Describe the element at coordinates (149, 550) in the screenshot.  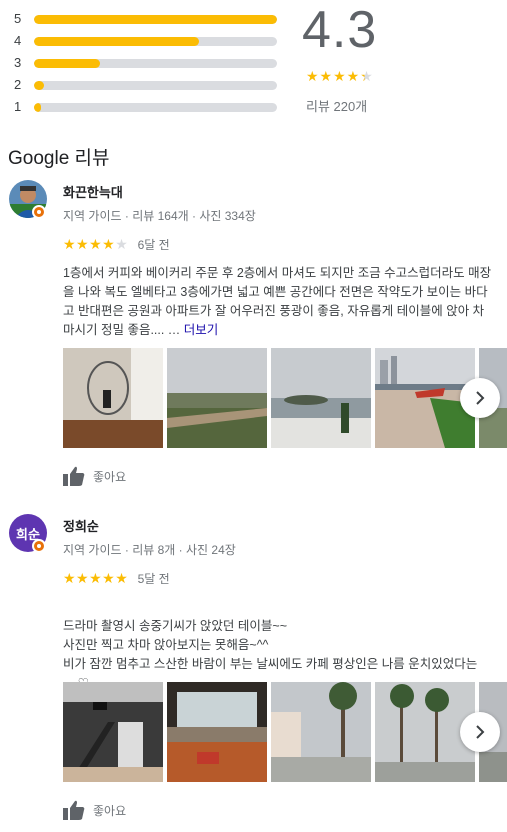
I see `review-meta: 지역 가이드 · 리뷰 8개 · 사진 24장` at that location.